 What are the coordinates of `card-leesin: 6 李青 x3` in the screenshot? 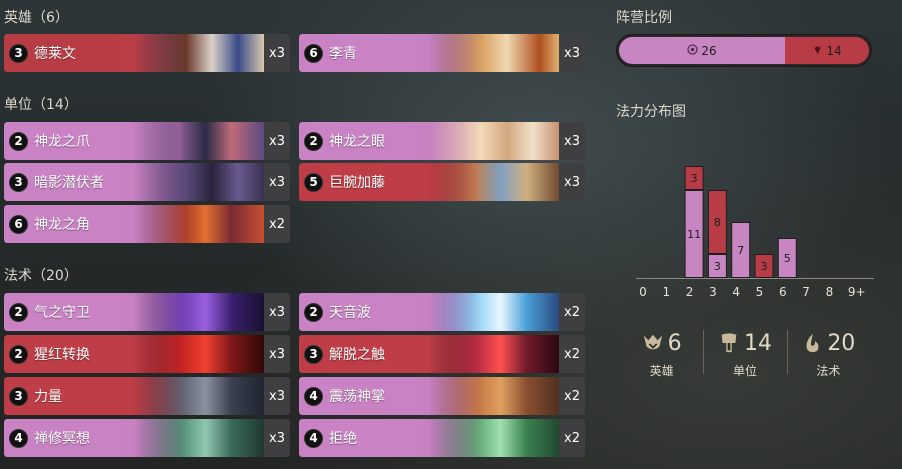 It's located at (442, 53).